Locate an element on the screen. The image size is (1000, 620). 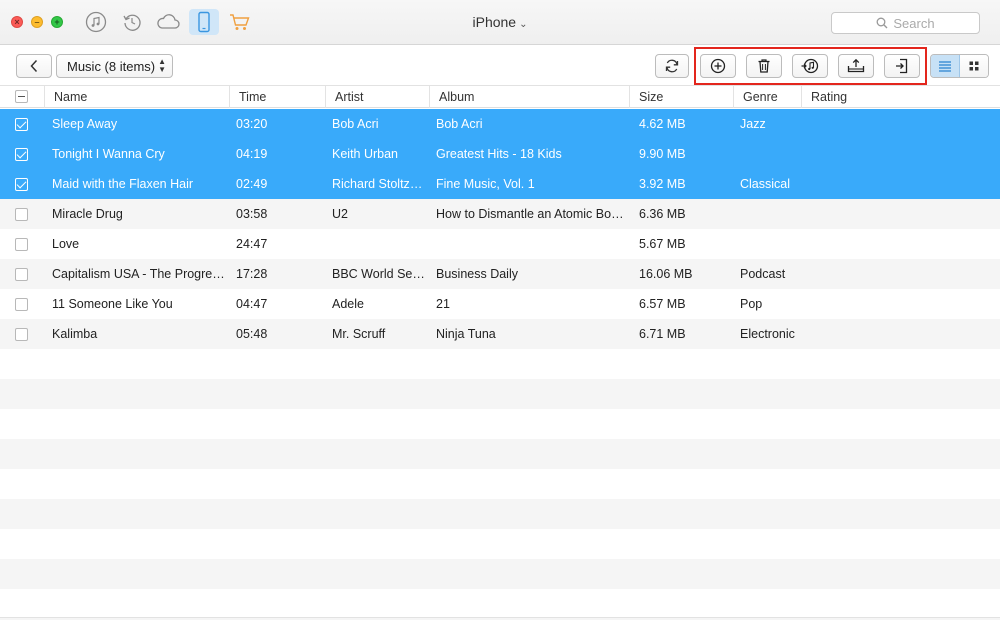
column-header-size: Size is located at coordinates (681, 97).